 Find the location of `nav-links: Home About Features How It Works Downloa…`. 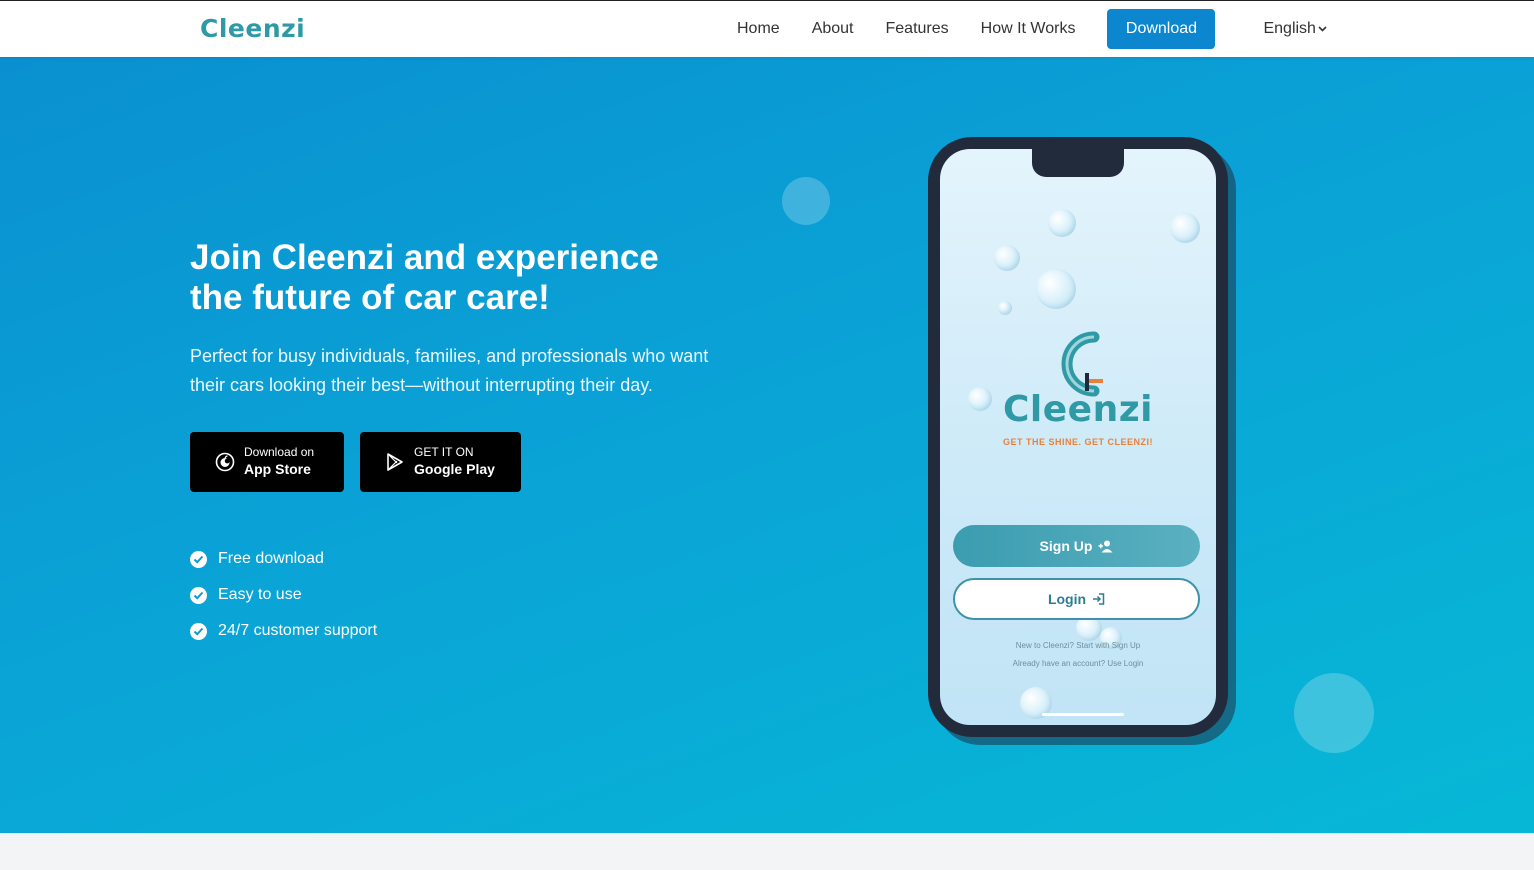

nav-links: Home About Features How It Works Downloa… is located at coordinates (1032, 29).